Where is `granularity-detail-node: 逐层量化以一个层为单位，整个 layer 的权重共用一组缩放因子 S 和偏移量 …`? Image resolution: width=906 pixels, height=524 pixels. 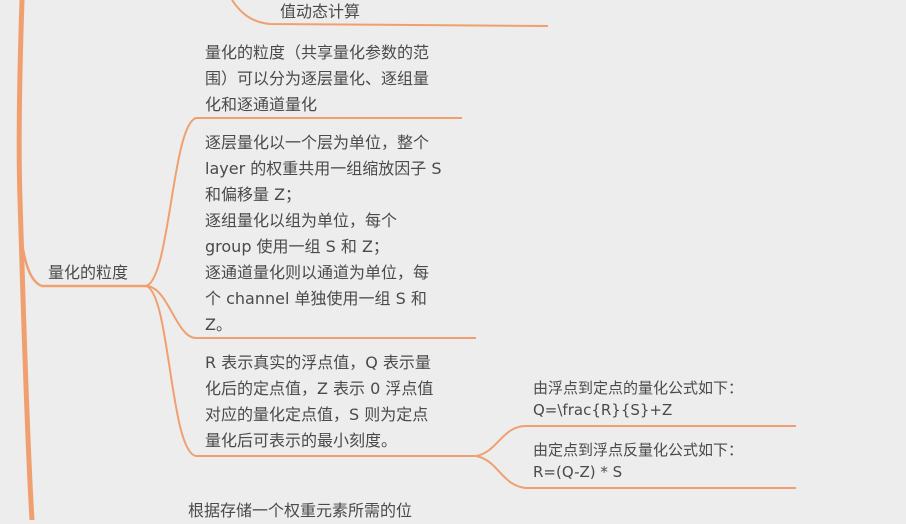
granularity-detail-node: 逐层量化以一个层为单位，整个 layer 的权重共用一组缩放因子 S 和偏移量 … is located at coordinates (323, 233).